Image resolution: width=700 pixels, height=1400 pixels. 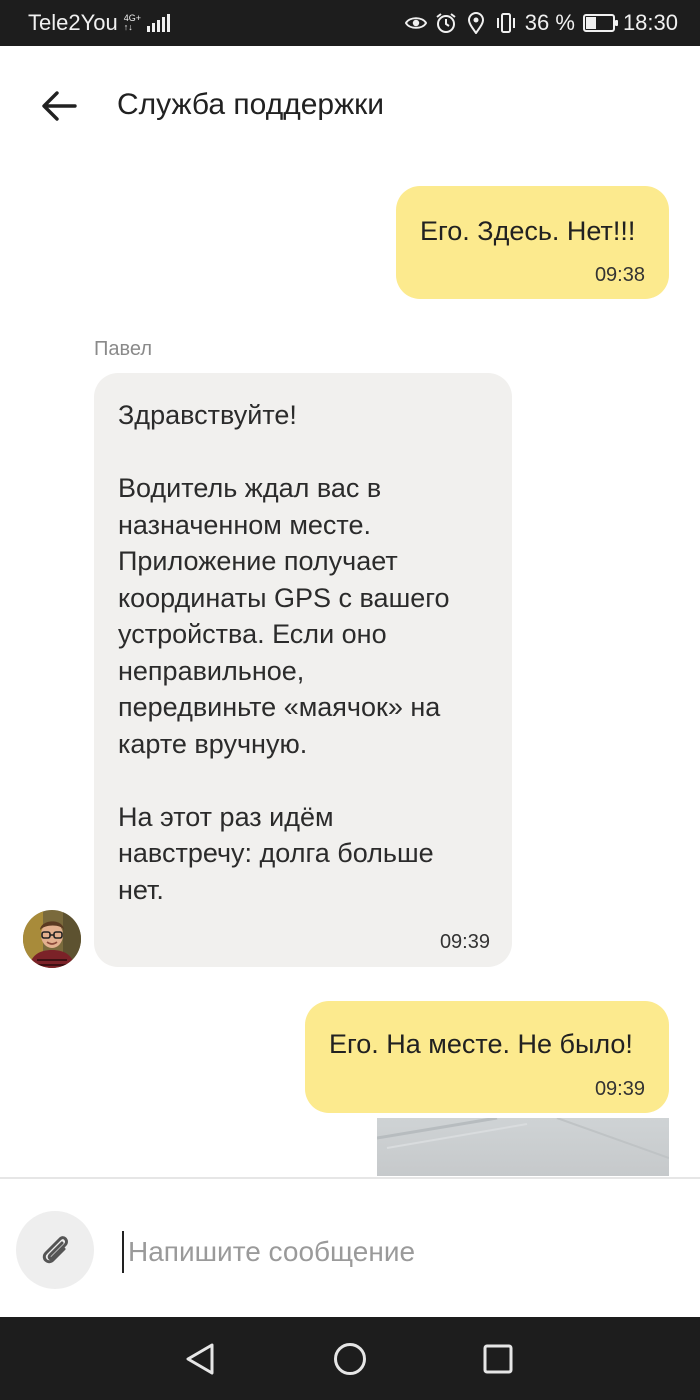 What do you see at coordinates (528, 231) in the screenshot?
I see `message-text: Его. Здесь. Нет!!!` at bounding box center [528, 231].